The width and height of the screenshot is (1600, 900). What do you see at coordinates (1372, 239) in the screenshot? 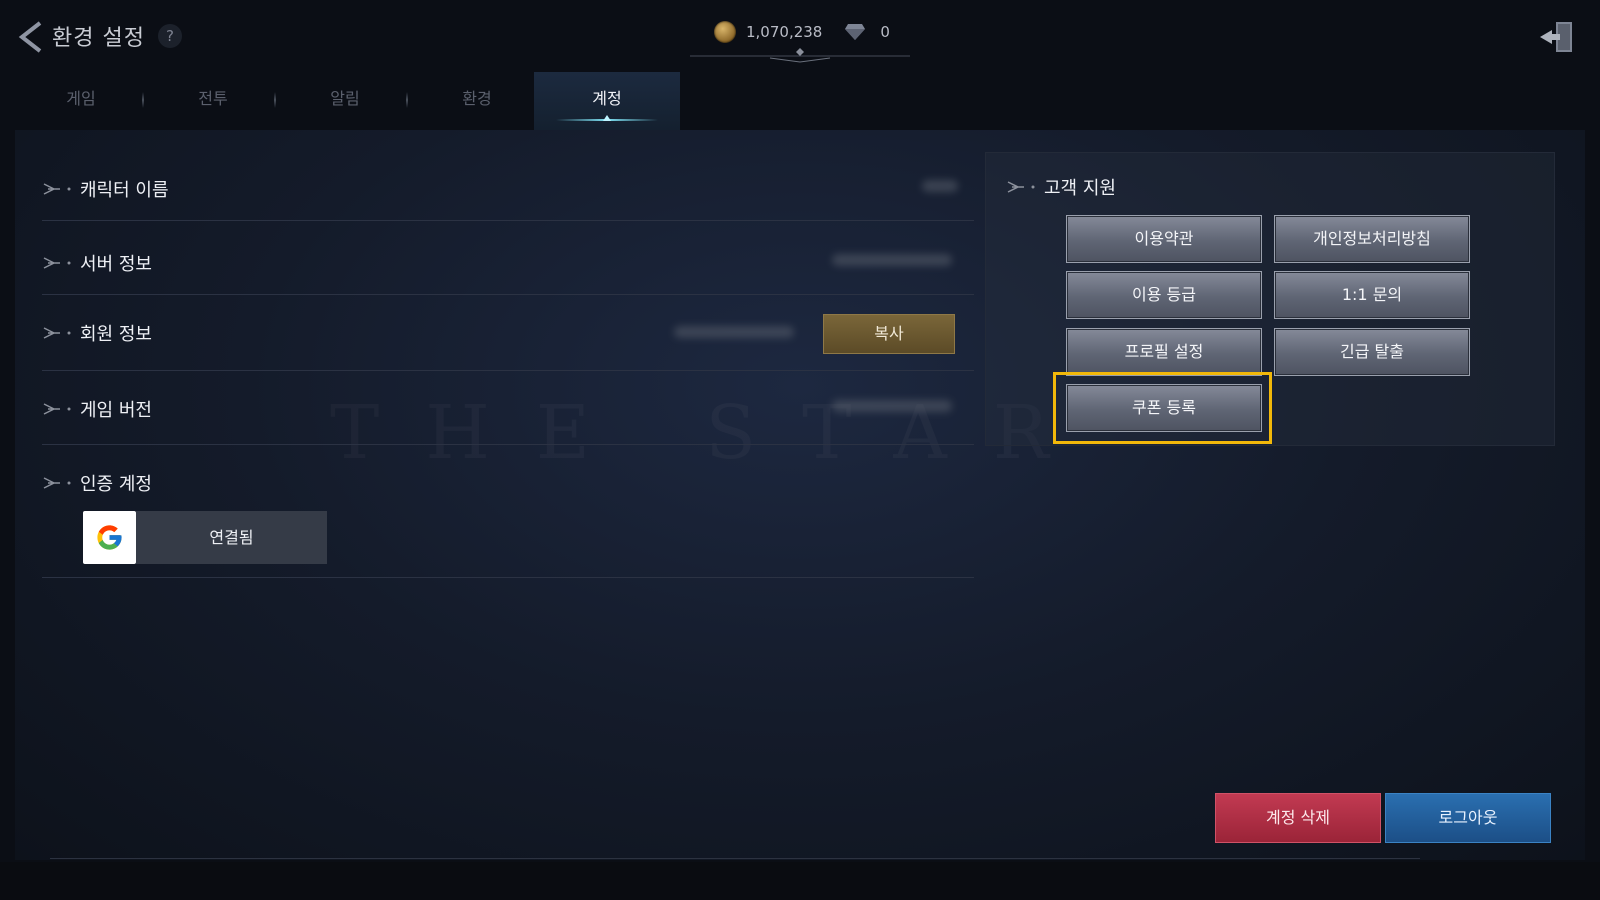
I see `privacy-policy-button: 개인정보처리방침` at bounding box center [1372, 239].